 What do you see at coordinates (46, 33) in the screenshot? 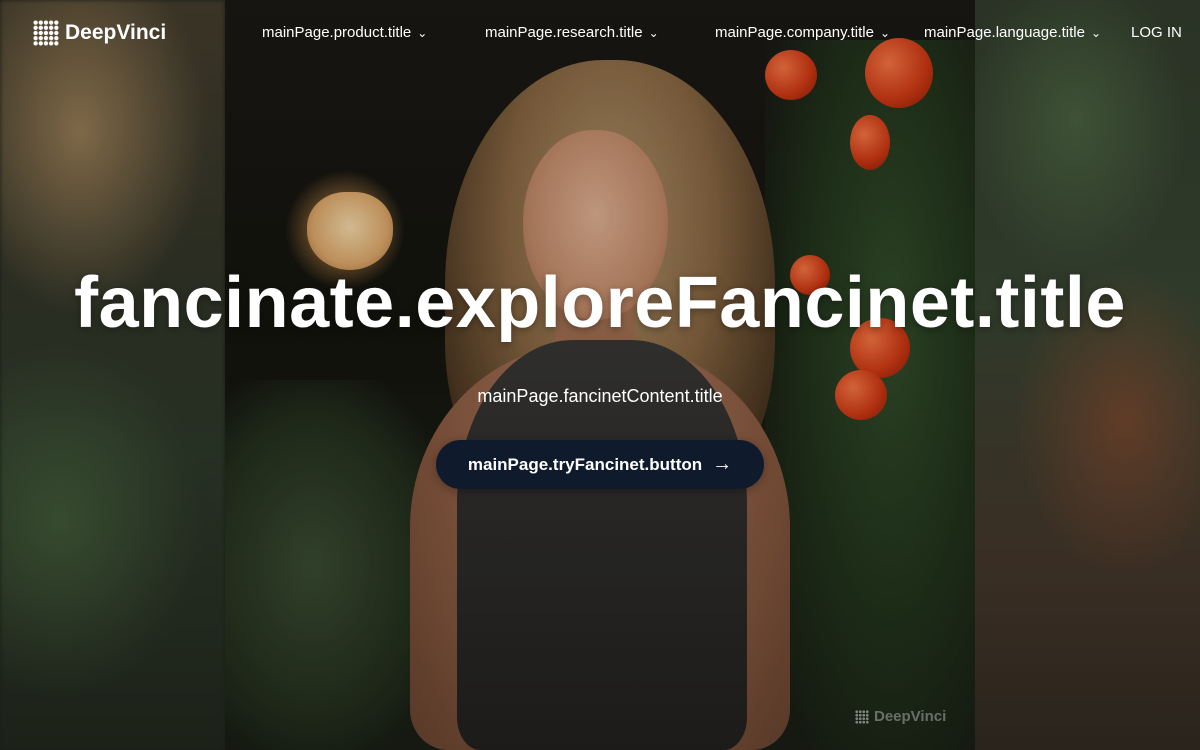
I see `dot-grid-icon` at bounding box center [46, 33].